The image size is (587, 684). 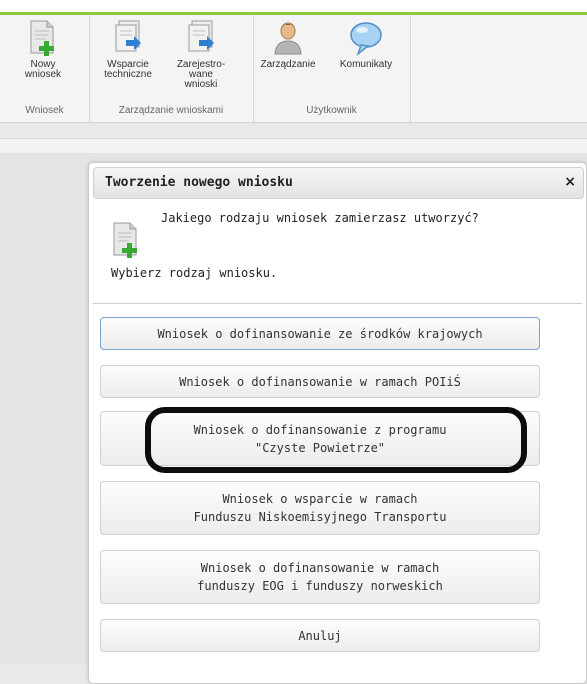 What do you see at coordinates (366, 64) in the screenshot?
I see `messages-label: Komunikaty` at bounding box center [366, 64].